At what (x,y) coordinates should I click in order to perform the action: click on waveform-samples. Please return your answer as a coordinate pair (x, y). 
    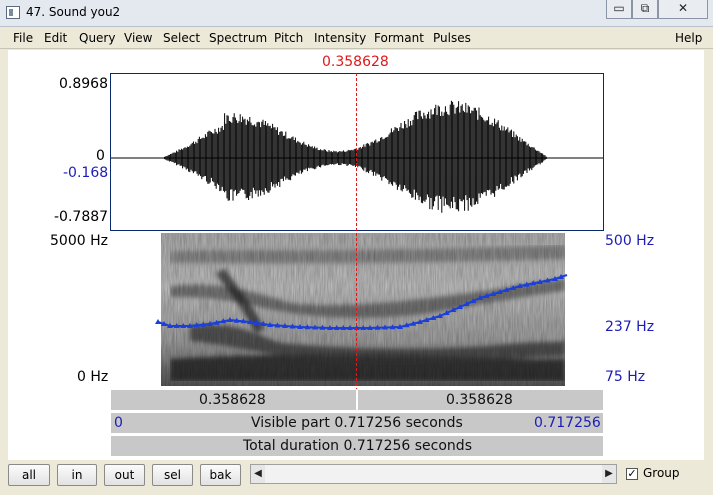
    Looking at the image, I should click on (354, 156).